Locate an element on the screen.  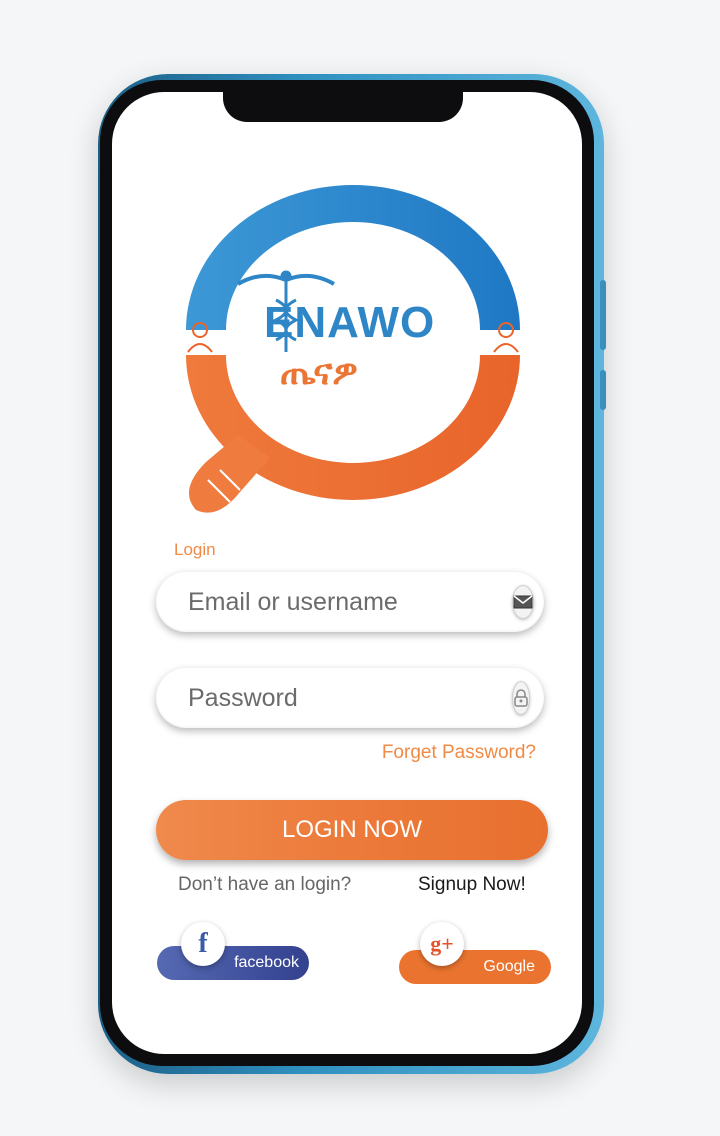
email-input is located at coordinates (349, 602).